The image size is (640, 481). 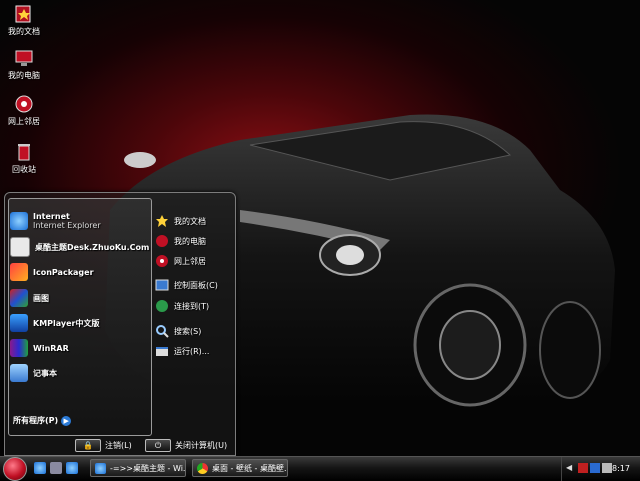 What do you see at coordinates (19, 298) in the screenshot?
I see `paint-icon` at bounding box center [19, 298].